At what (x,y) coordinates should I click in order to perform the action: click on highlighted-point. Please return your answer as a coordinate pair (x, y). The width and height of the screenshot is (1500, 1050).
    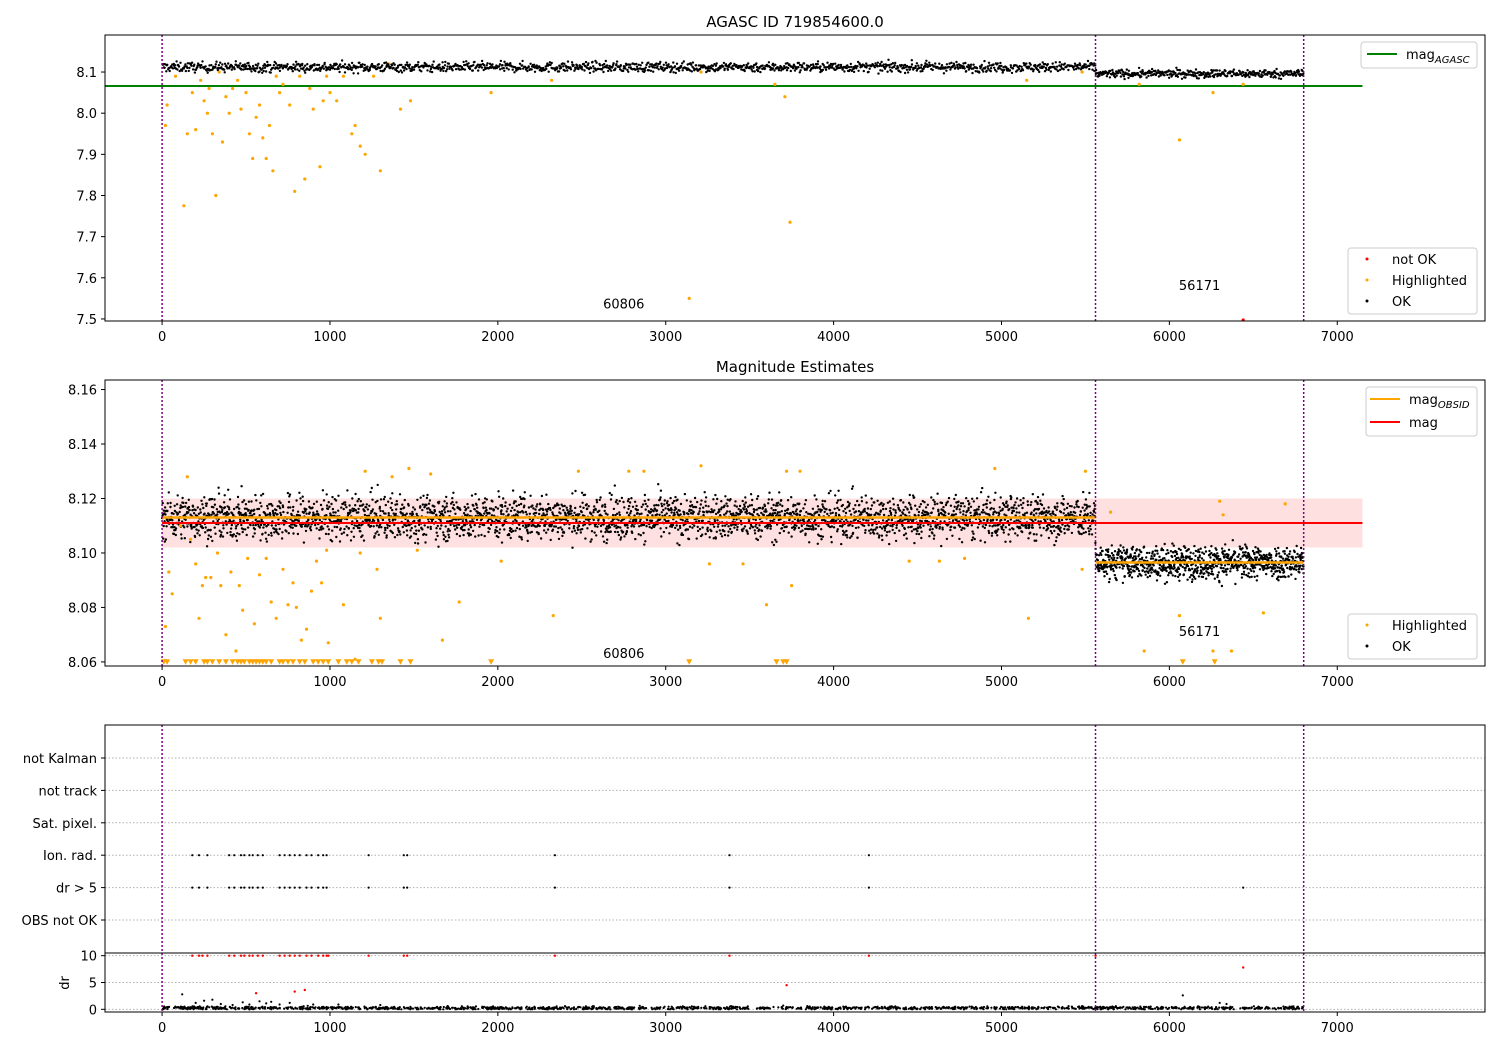
    Looking at the image, I should click on (313, 109).